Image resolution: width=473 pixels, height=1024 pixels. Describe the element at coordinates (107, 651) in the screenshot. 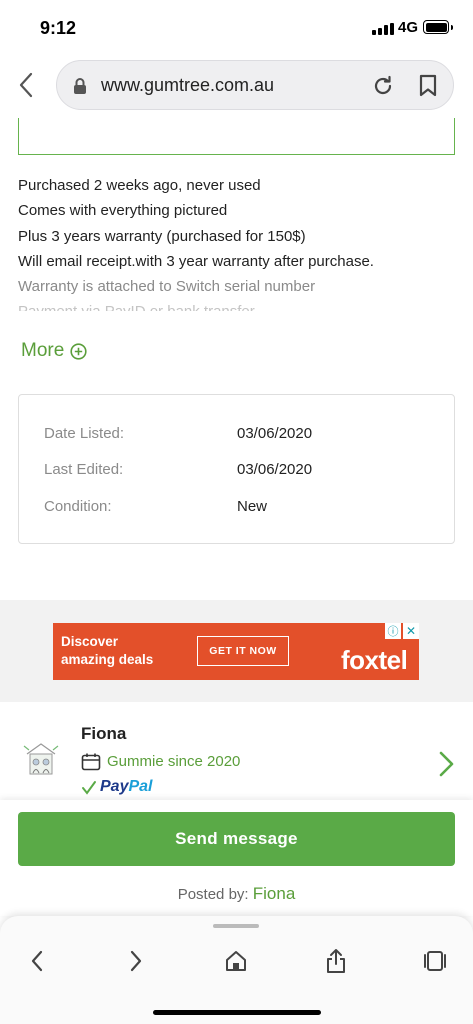

I see `ad-headline: Discover amazing deals` at that location.